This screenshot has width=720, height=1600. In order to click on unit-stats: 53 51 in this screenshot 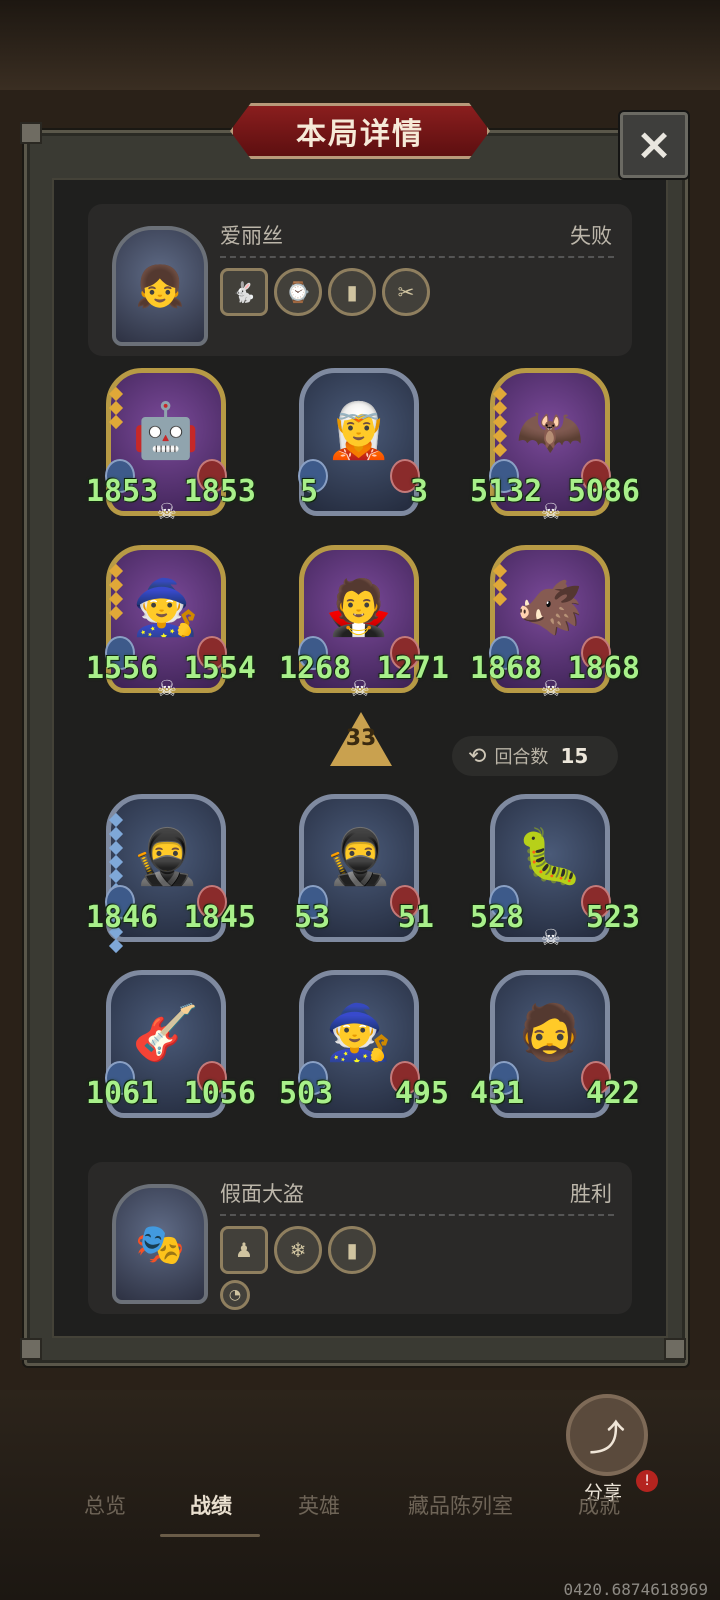, I will do `click(364, 917)`.